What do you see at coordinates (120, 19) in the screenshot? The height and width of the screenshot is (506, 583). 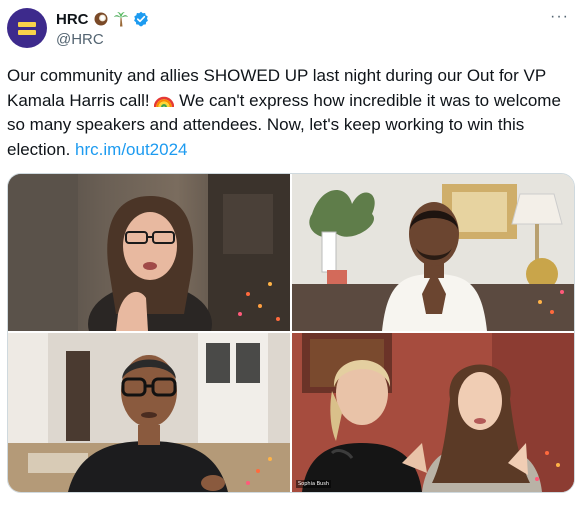 I see `palm-tree-icon` at bounding box center [120, 19].